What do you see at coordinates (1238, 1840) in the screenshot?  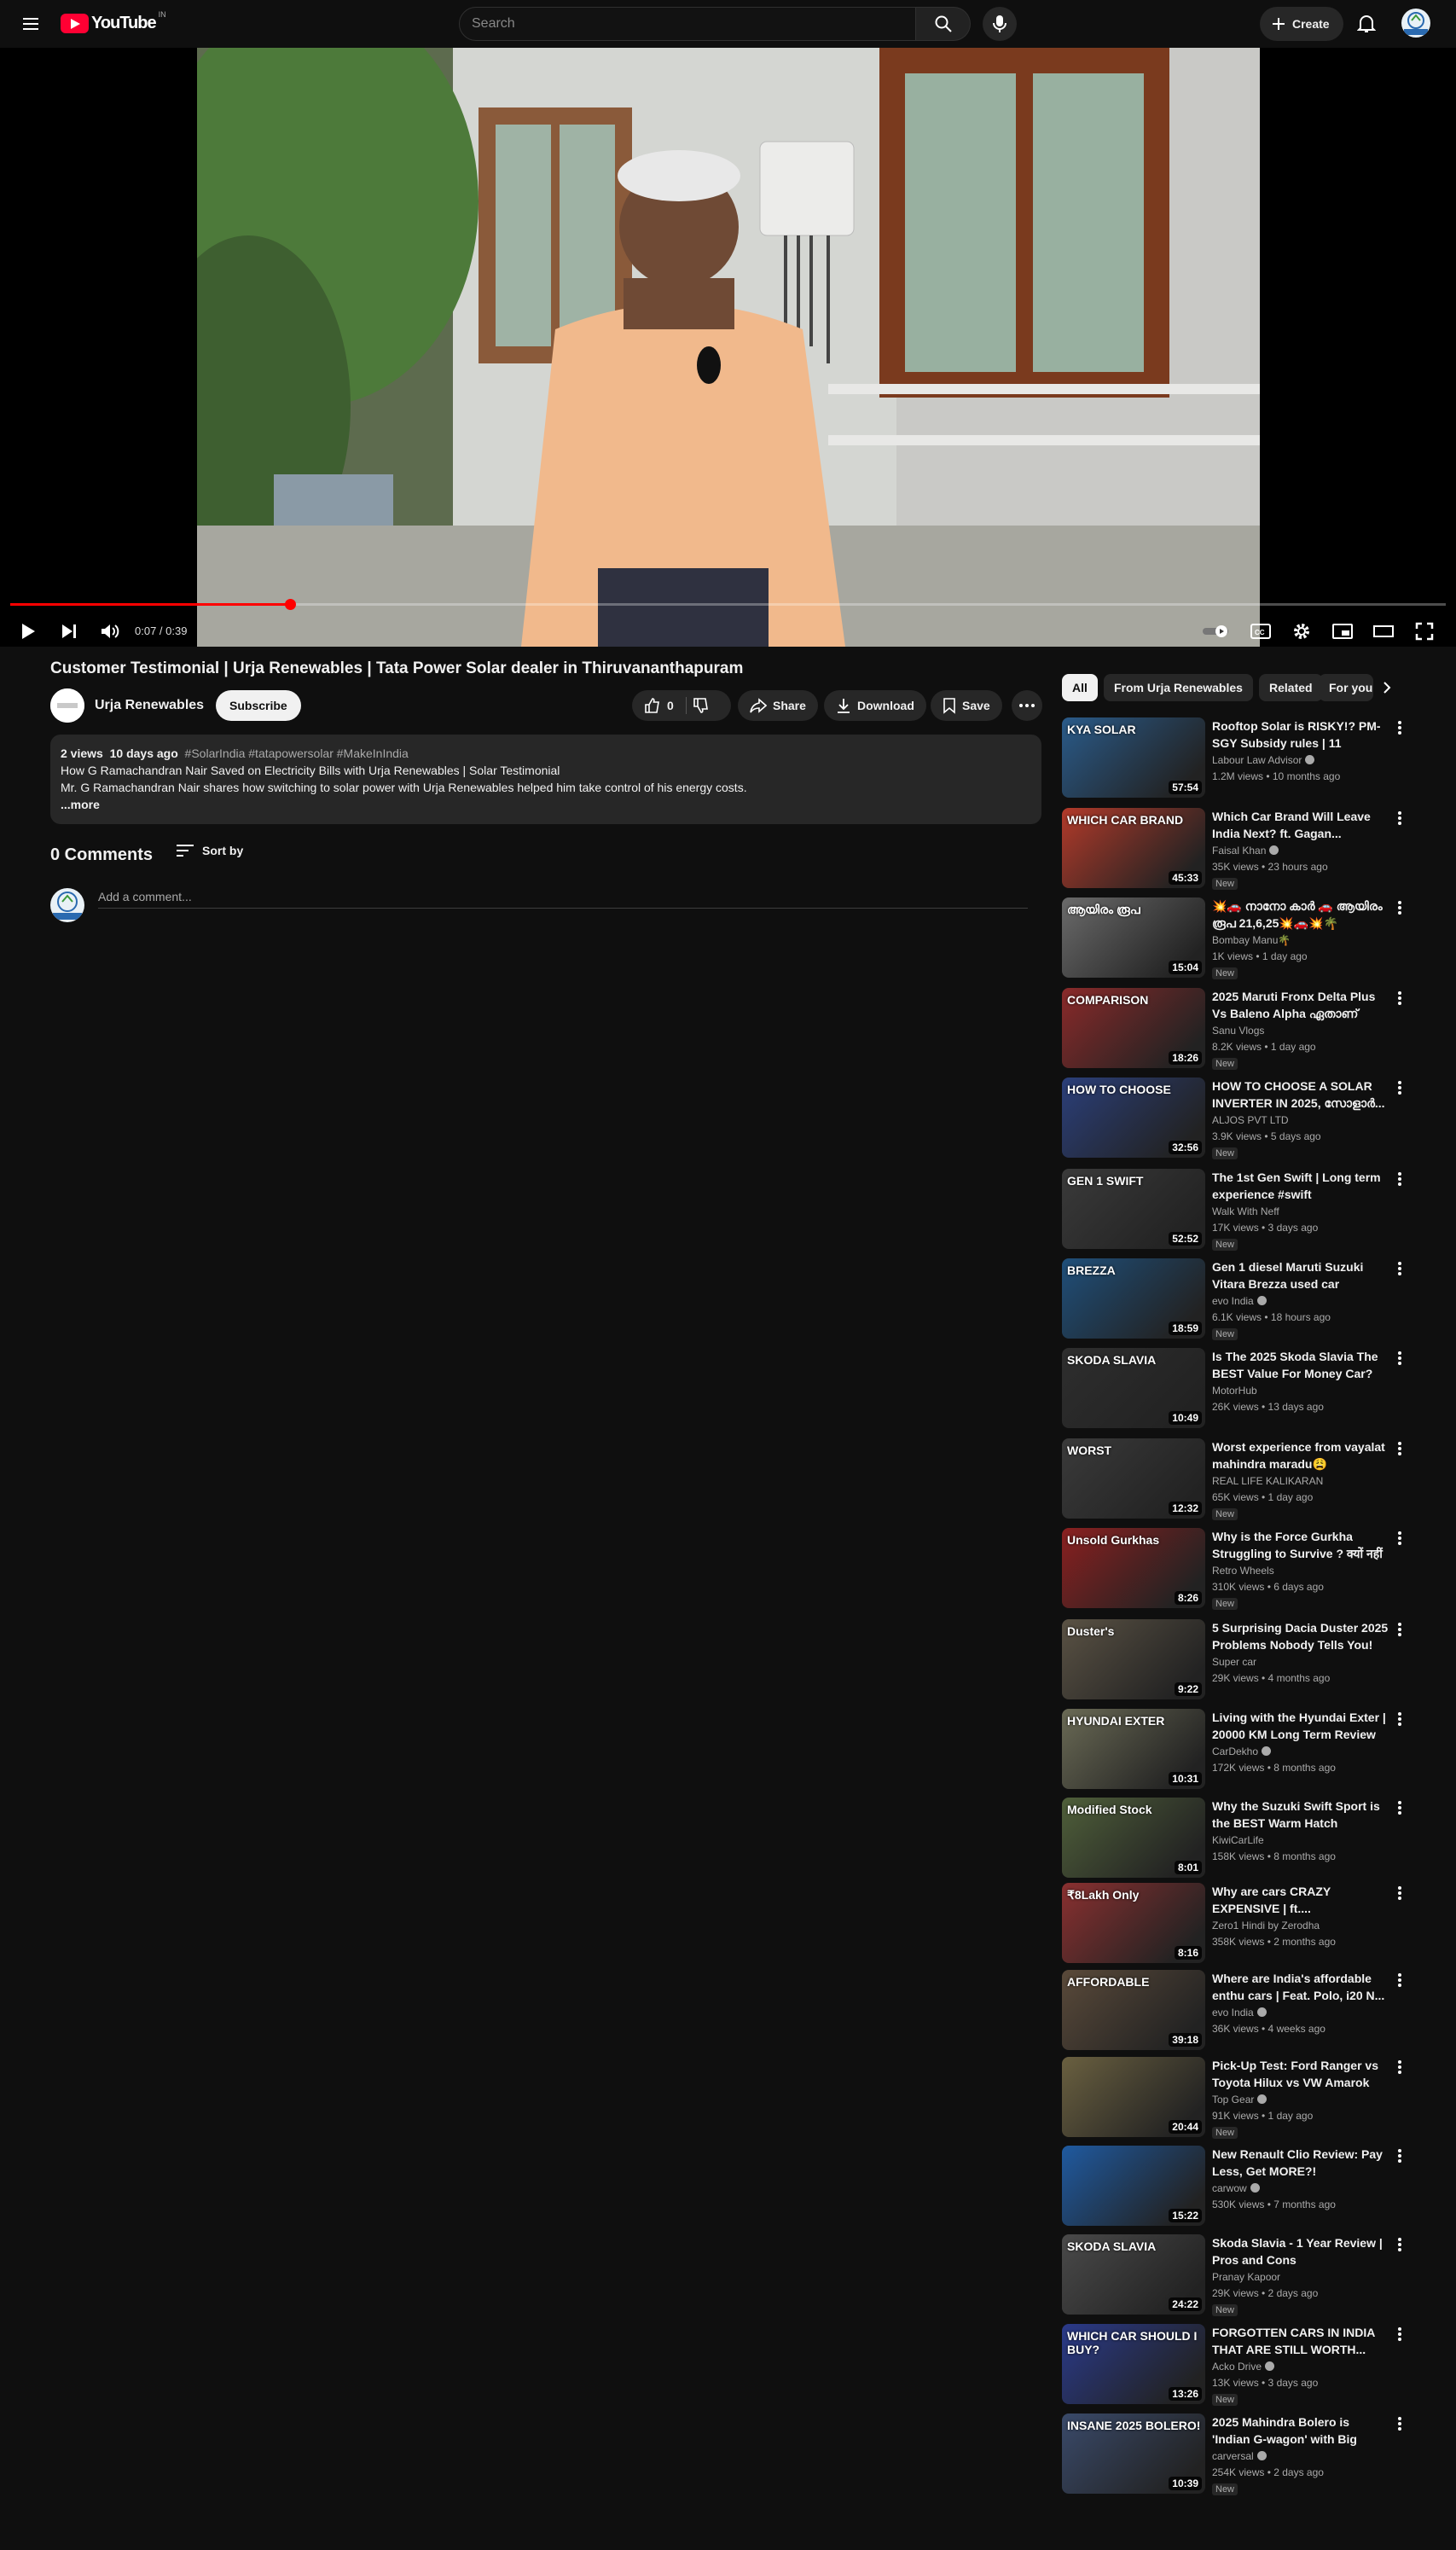 I see `recommendation-channel: KiwiCarLife` at bounding box center [1238, 1840].